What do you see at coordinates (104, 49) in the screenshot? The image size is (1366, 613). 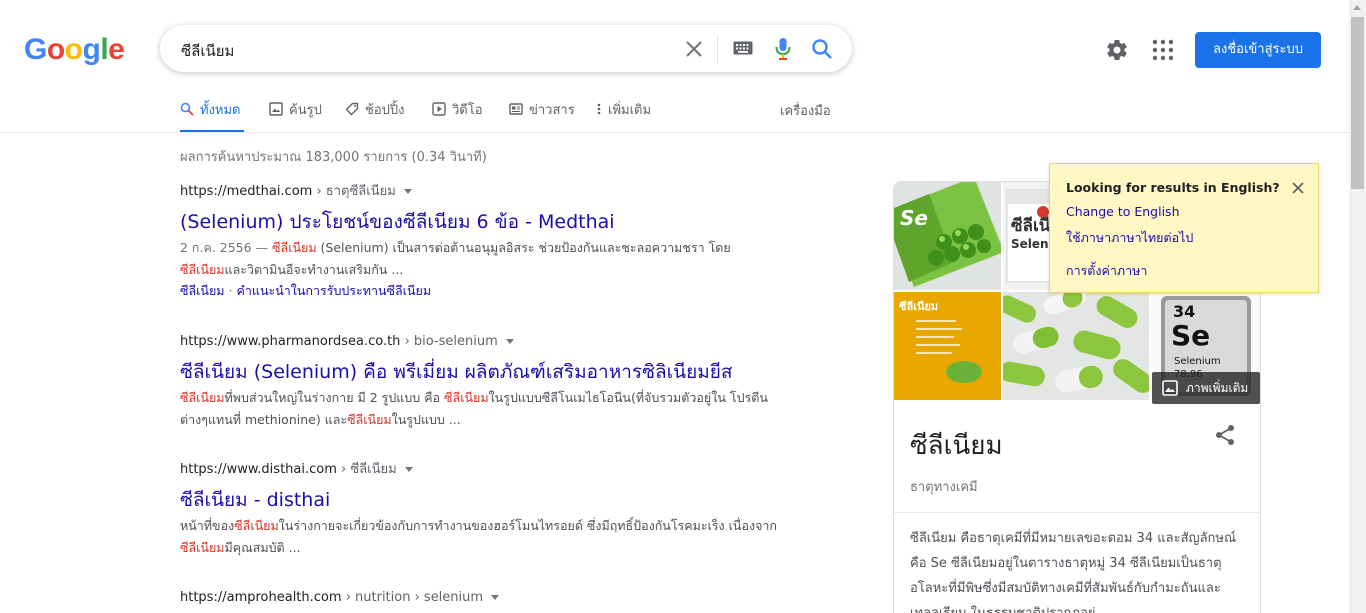 I see `logo-letter: l` at bounding box center [104, 49].